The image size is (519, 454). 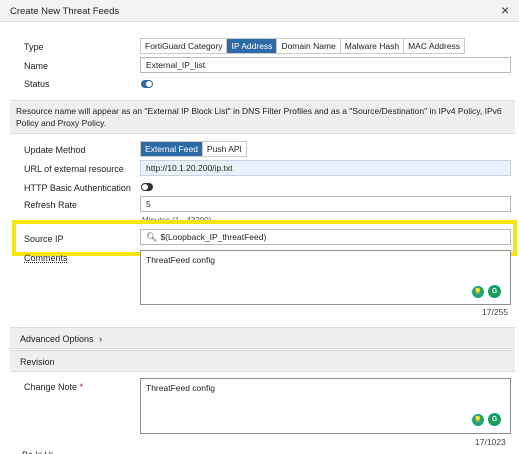 I want to click on advanced-options-label: Advanced Options ›, so click(x=61, y=339).